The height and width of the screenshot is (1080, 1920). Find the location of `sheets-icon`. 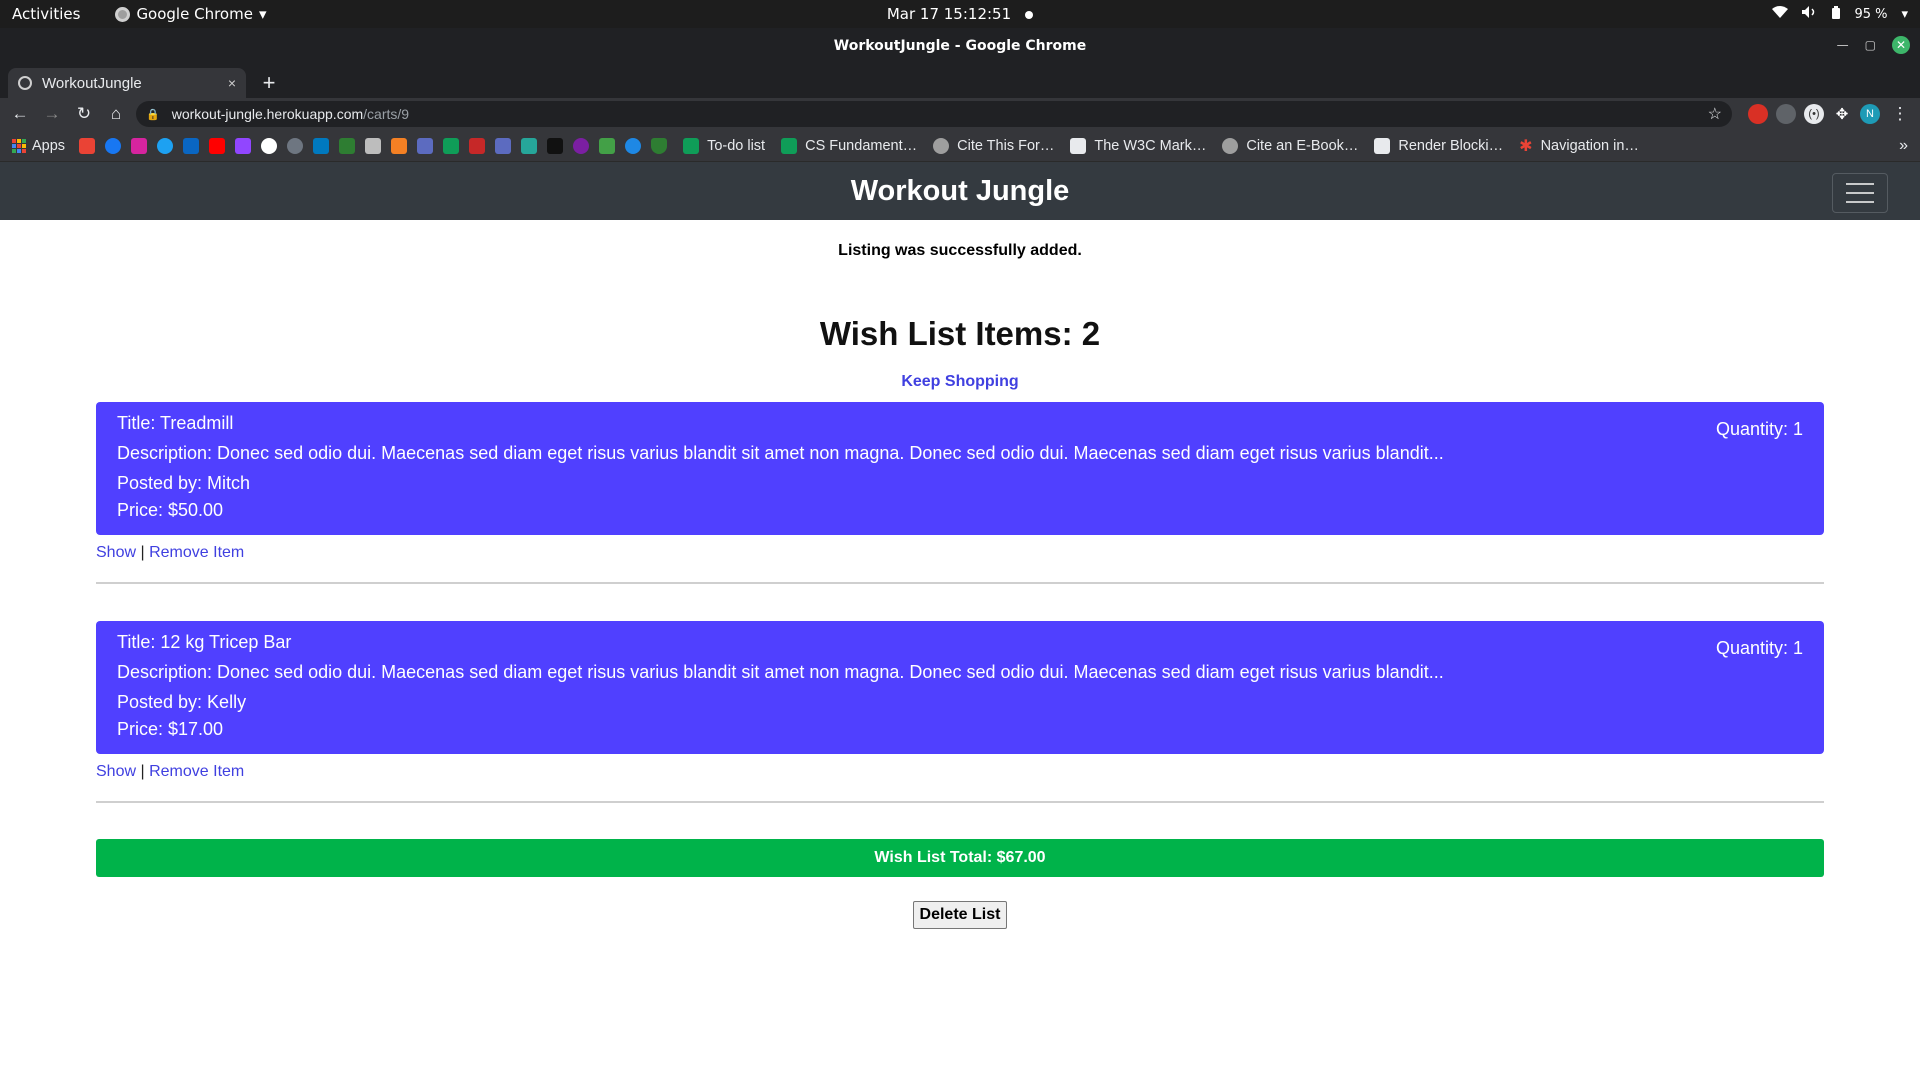

sheets-icon is located at coordinates (451, 145).